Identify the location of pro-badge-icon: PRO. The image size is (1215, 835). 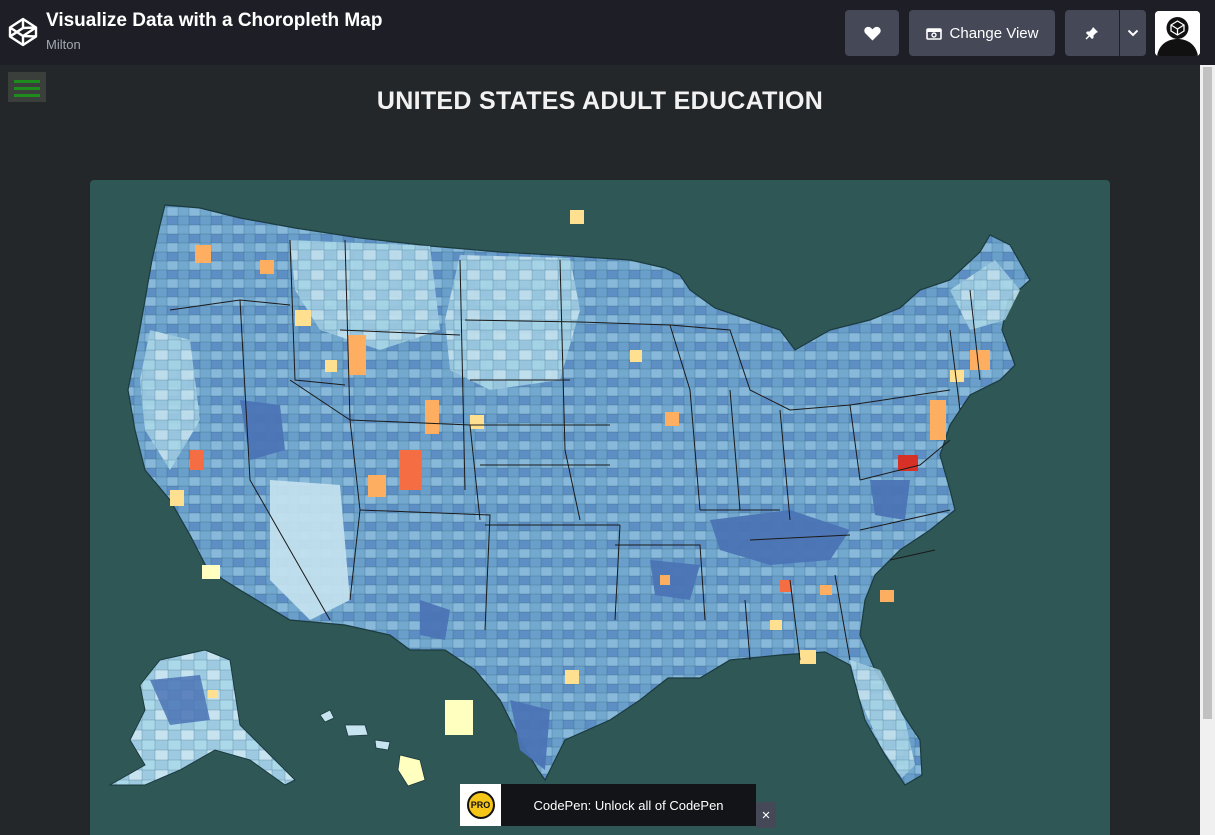
(480, 805).